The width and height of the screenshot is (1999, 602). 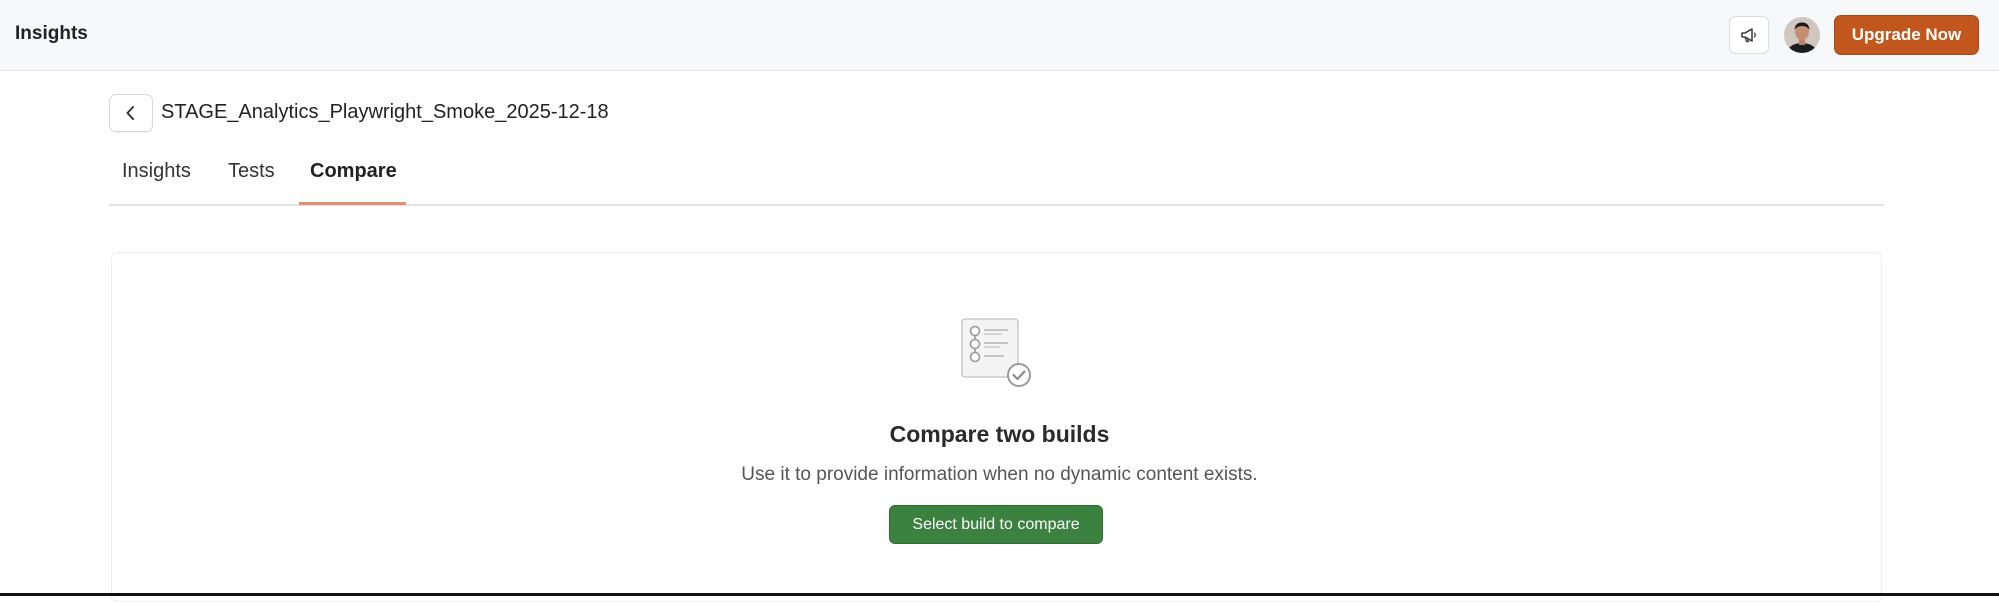 What do you see at coordinates (996, 177) in the screenshot?
I see `tab-bar: Insights Tests Compare` at bounding box center [996, 177].